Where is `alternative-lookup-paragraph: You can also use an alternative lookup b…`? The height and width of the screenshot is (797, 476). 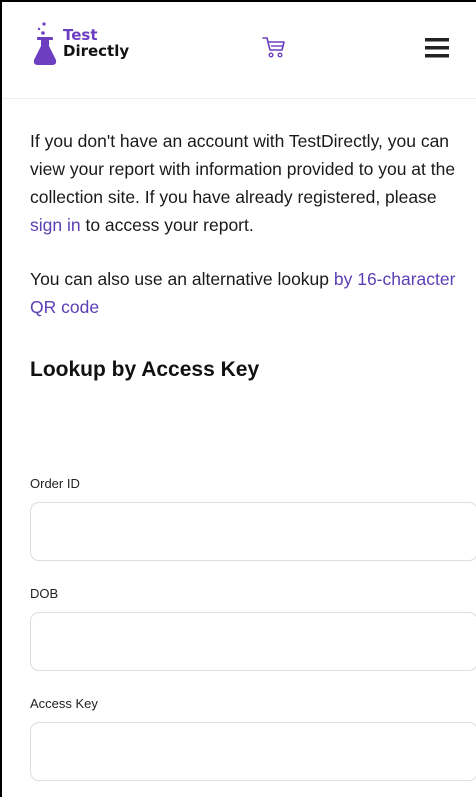 alternative-lookup-paragraph: You can also use an alternative lookup b… is located at coordinates (245, 293).